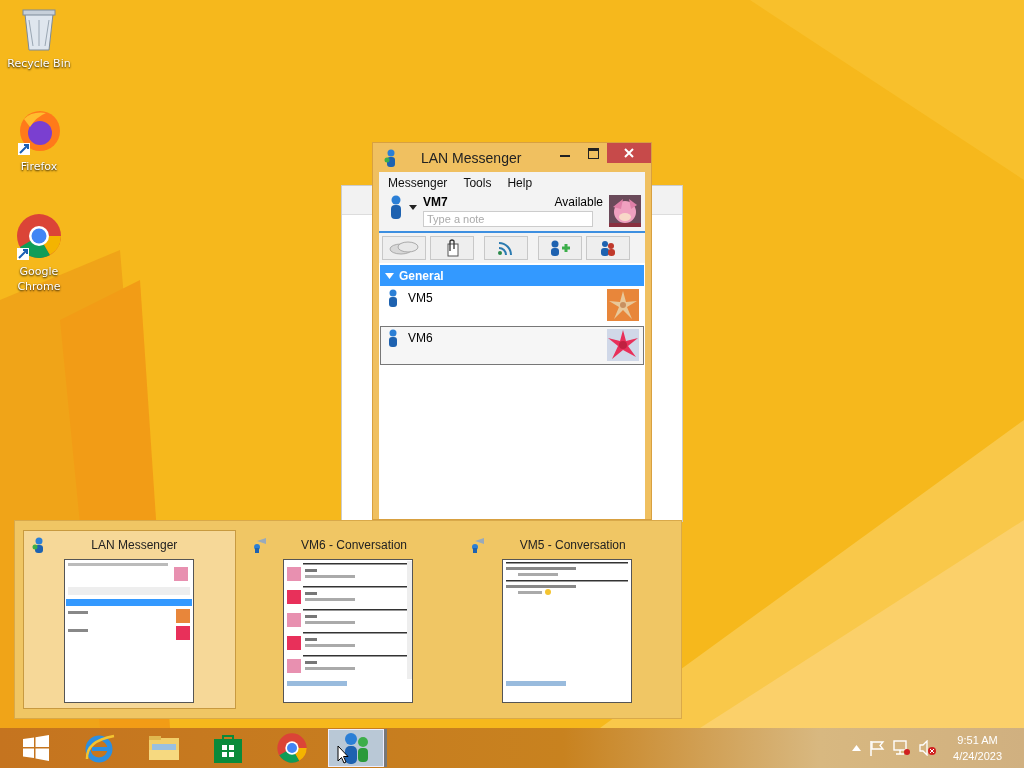 This screenshot has width=1024, height=768. I want to click on messenger-icon, so click(39, 545).